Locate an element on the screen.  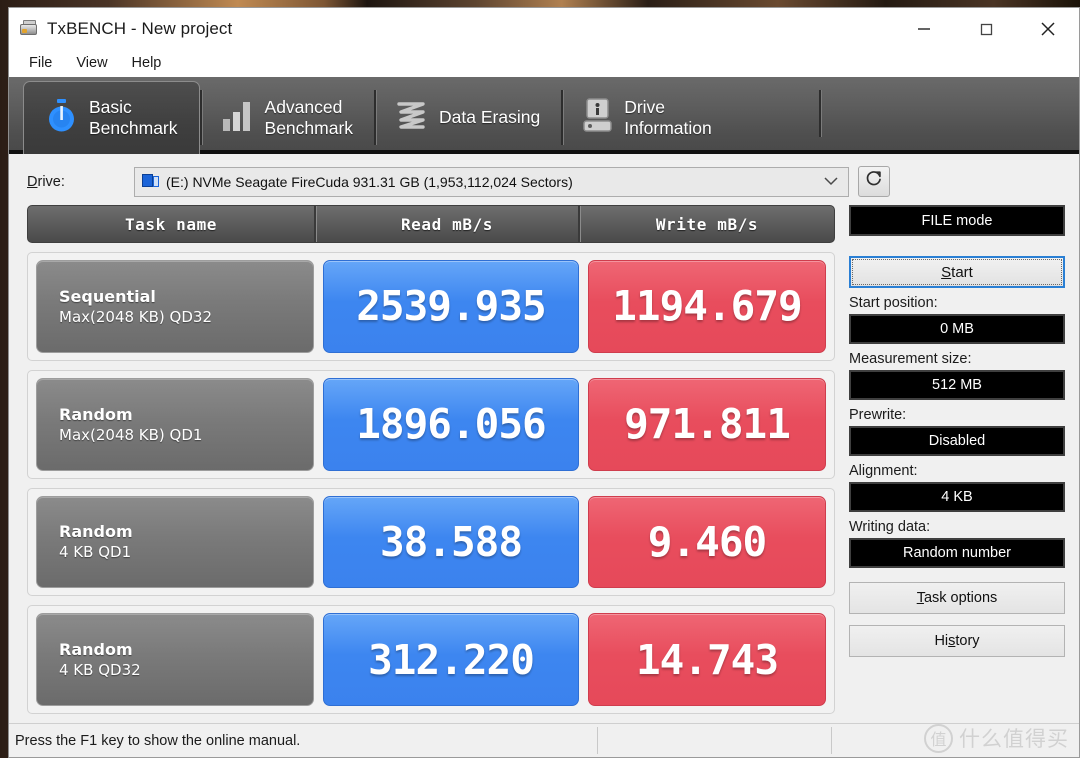
shred-icon is located at coordinates (411, 117).